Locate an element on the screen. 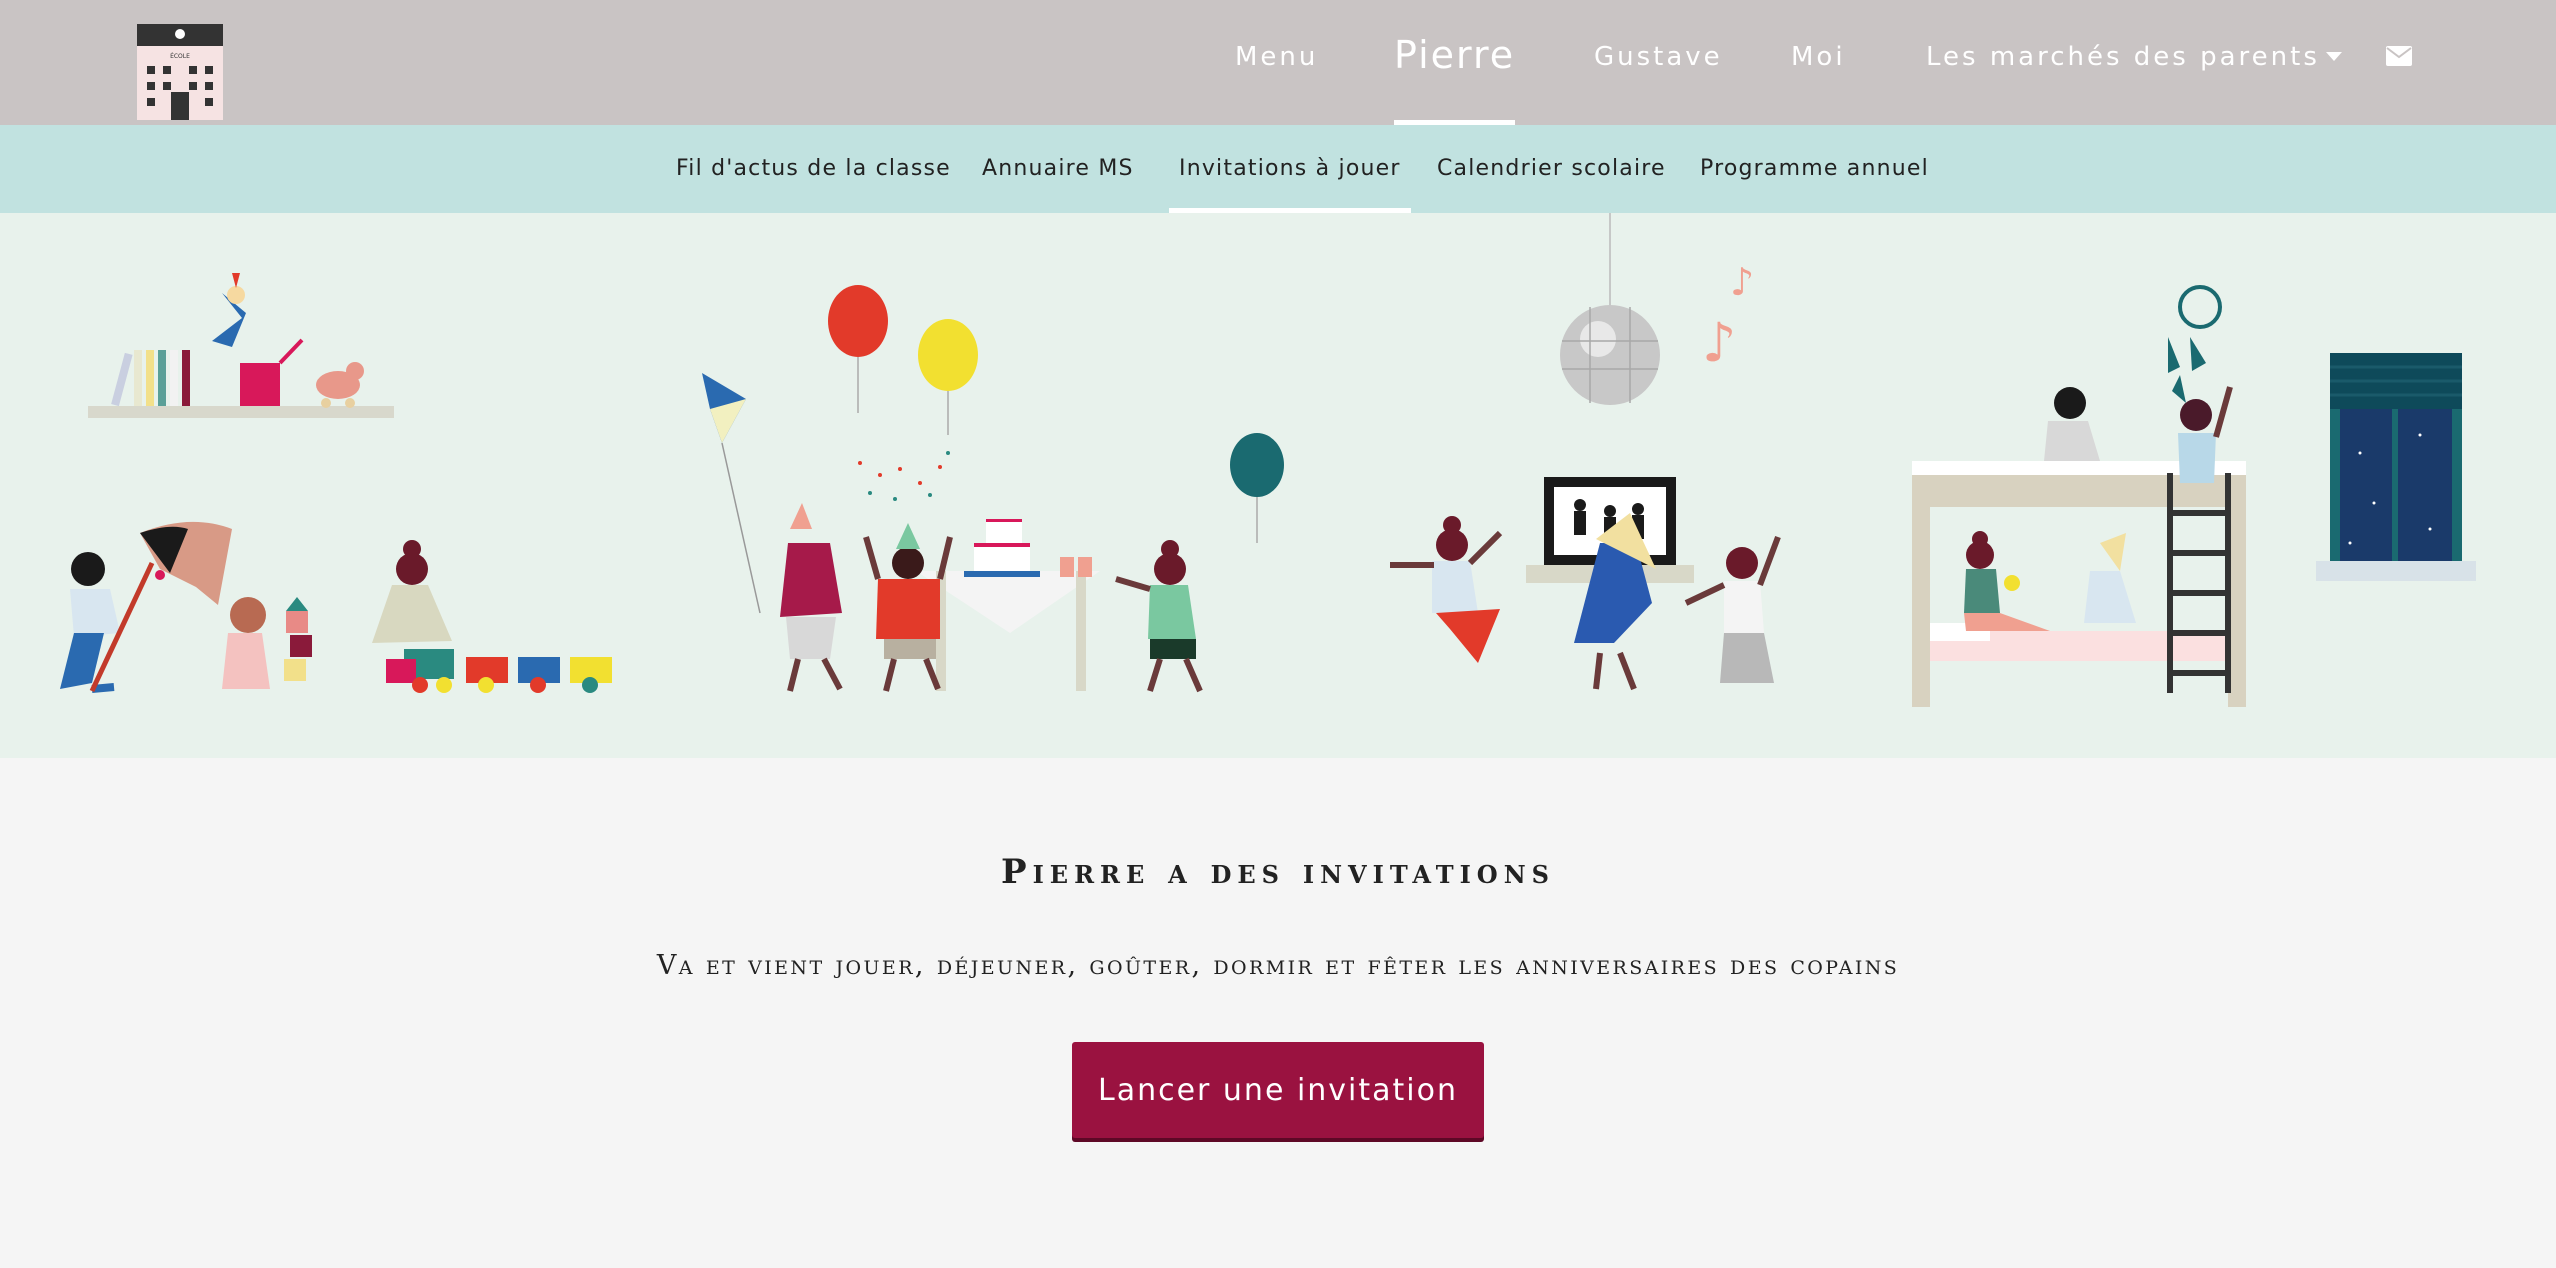 The width and height of the screenshot is (2556, 1268). page-headline: Pierre a des invitations is located at coordinates (1278, 872).